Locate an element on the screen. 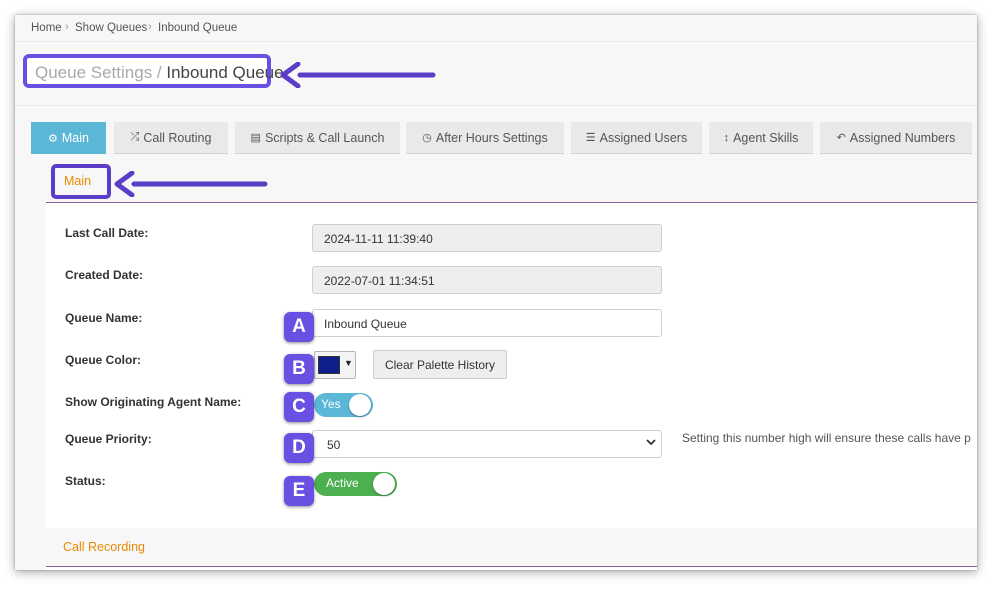  section-highlight-box: Main is located at coordinates (81, 181).